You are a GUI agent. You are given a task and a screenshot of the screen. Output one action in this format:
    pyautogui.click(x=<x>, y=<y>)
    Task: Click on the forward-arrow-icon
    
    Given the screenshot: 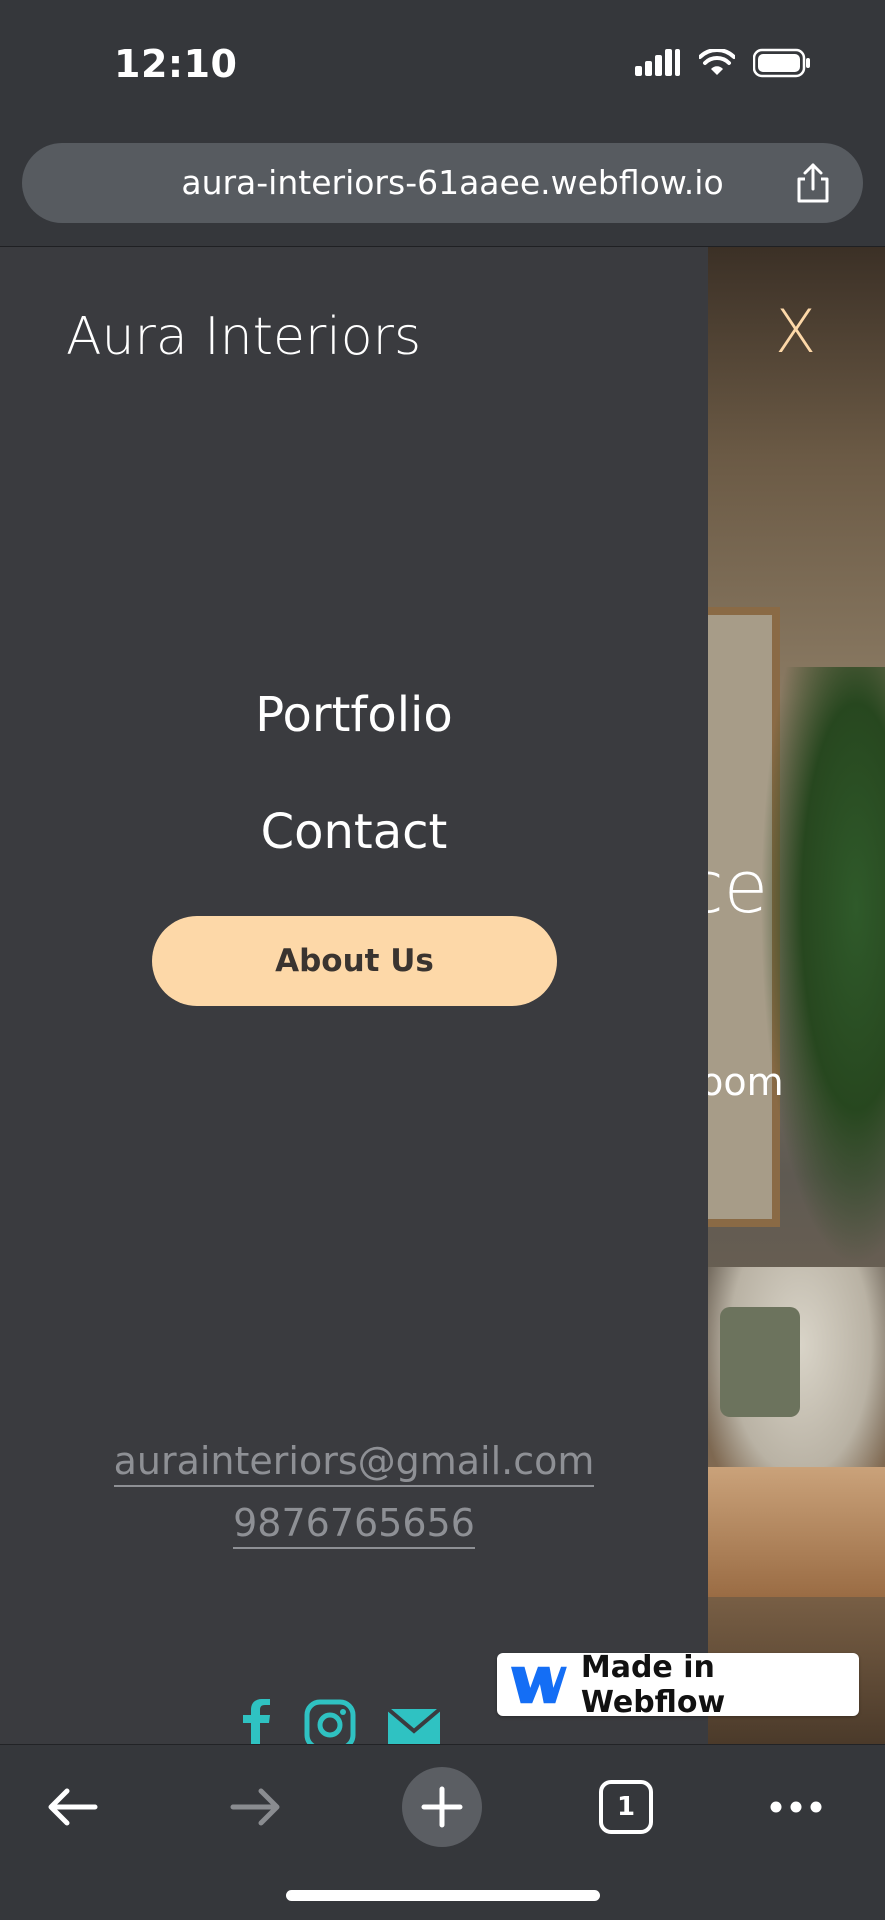 What is the action you would take?
    pyautogui.click(x=255, y=1807)
    